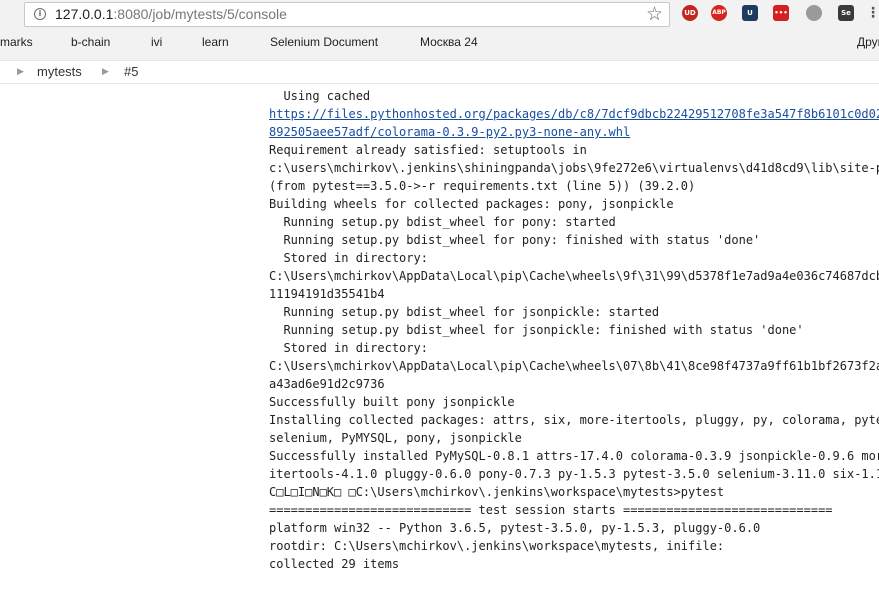  I want to click on console-line: selenium, PyMYSQL, pony, jsonpickle, so click(395, 438).